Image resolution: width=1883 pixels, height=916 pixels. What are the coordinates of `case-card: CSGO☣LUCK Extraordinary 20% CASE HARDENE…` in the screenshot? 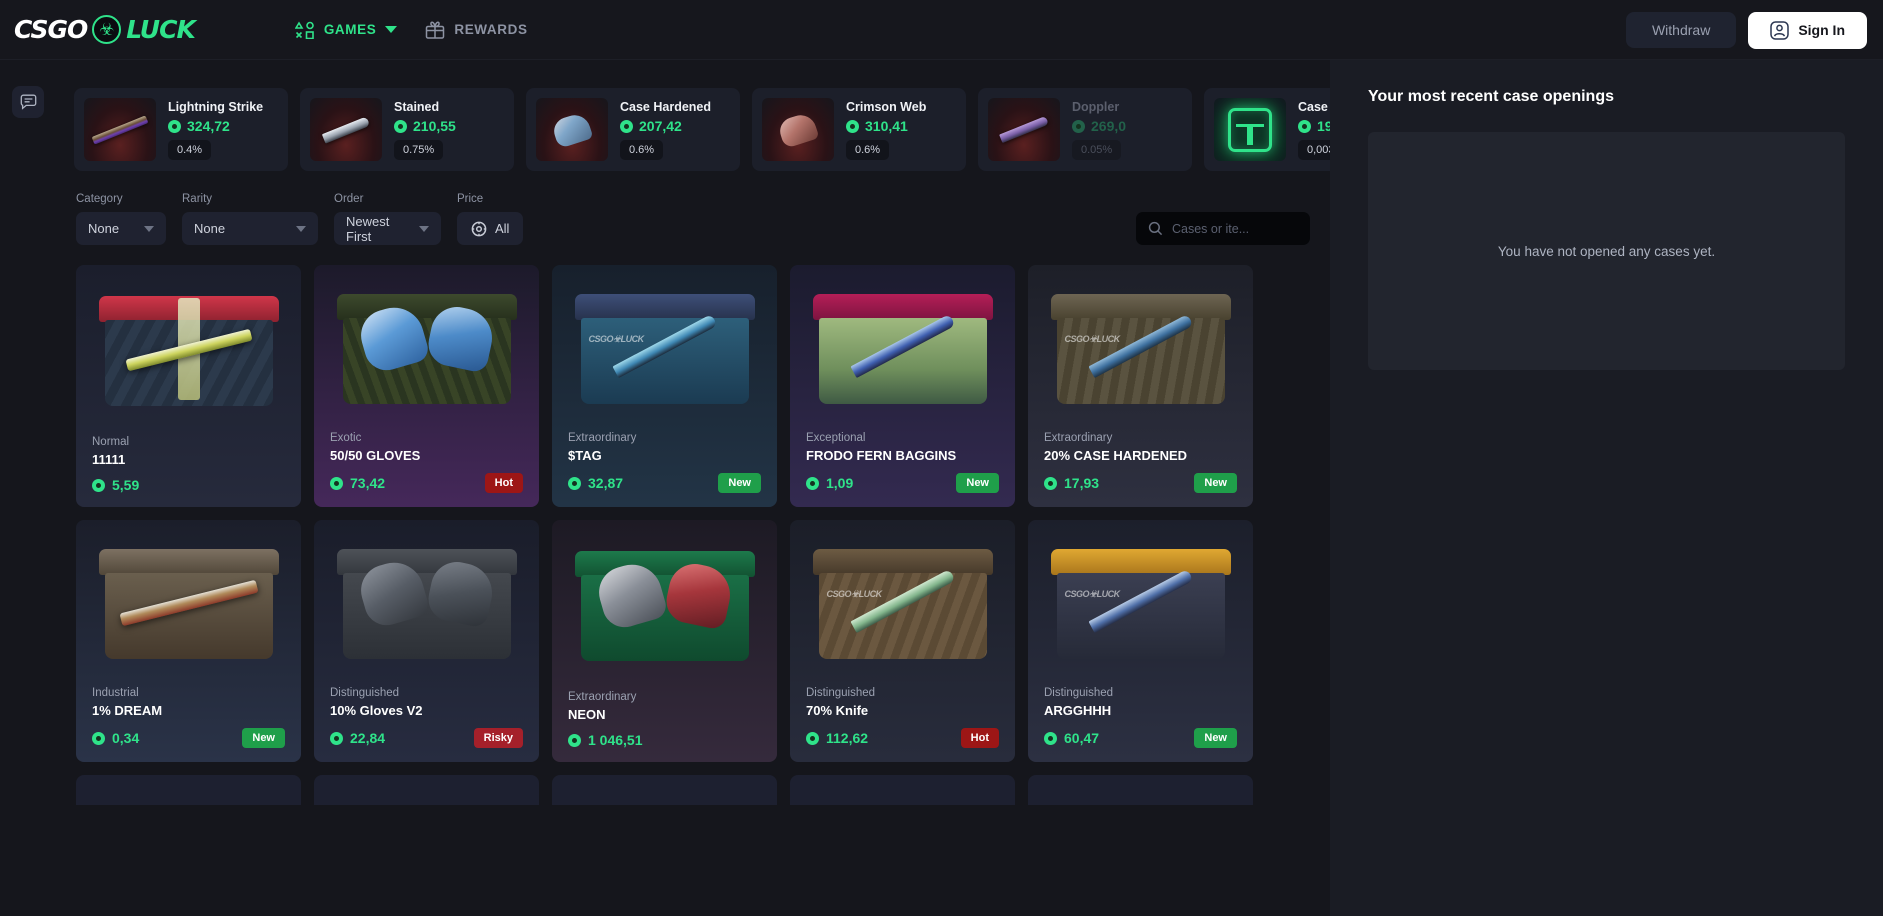 It's located at (1140, 386).